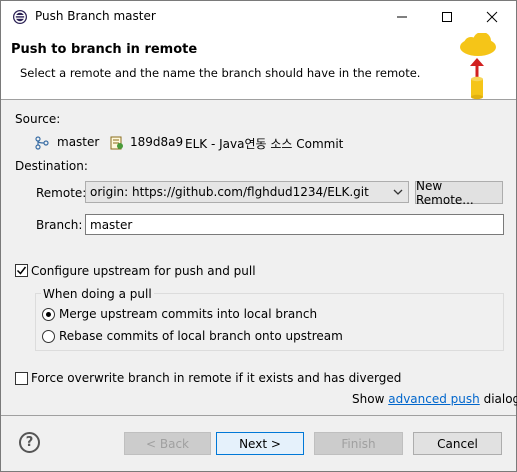  What do you see at coordinates (368, 399) in the screenshot?
I see `advanced-prefix: Show` at bounding box center [368, 399].